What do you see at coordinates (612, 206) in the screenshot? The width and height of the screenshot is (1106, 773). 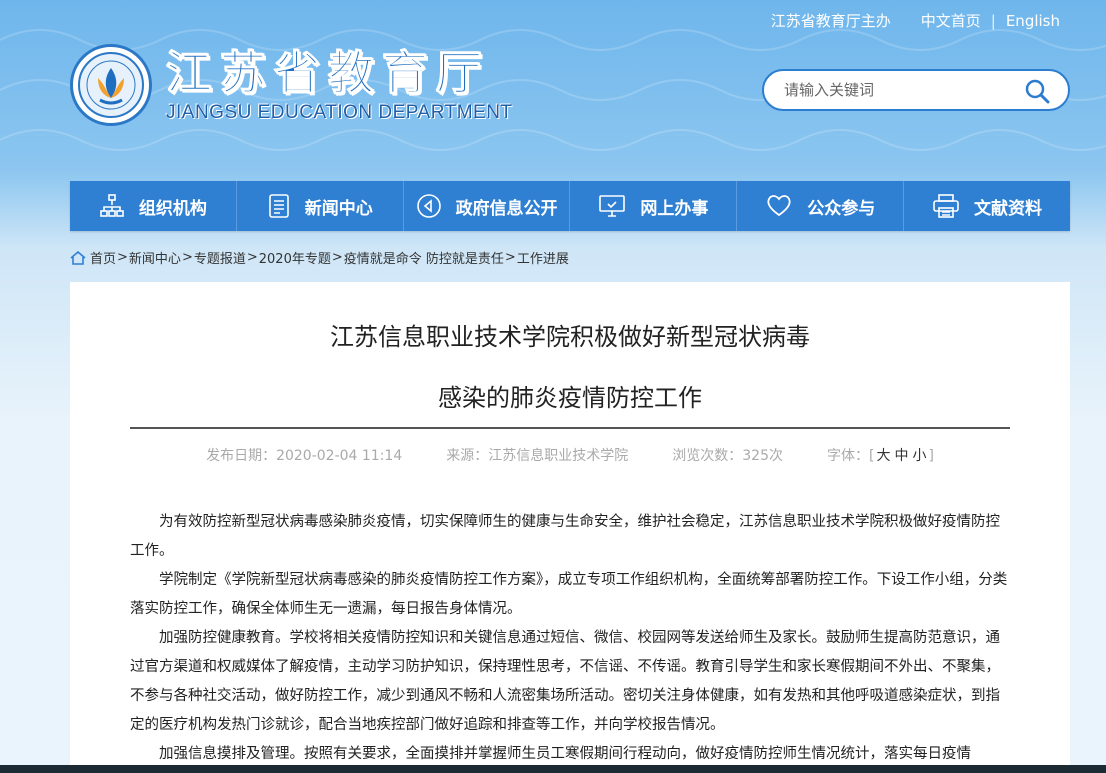 I see `monitor-icon` at bounding box center [612, 206].